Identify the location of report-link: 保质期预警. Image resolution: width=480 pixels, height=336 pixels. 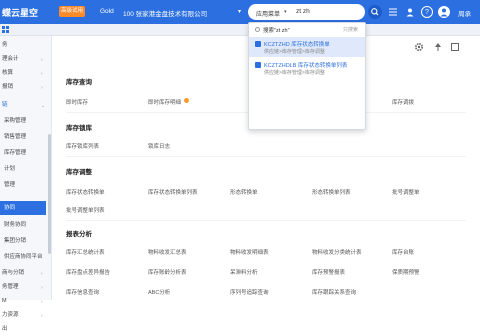
(406, 272).